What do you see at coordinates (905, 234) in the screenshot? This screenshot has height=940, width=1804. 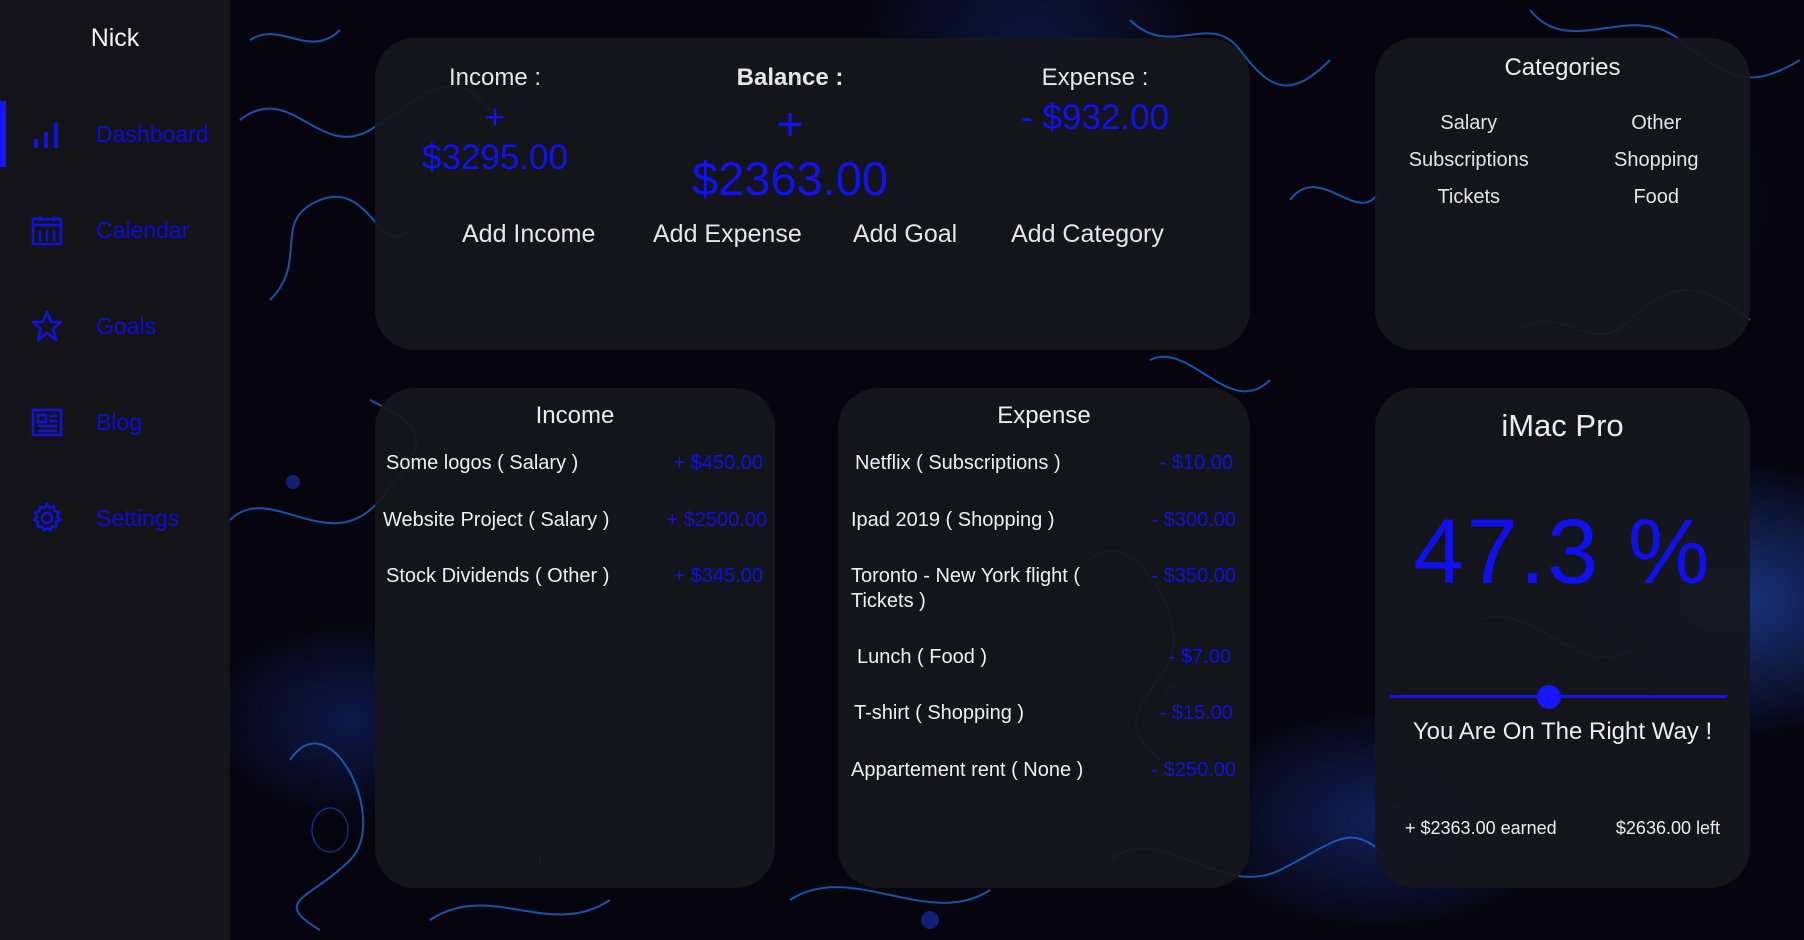 I see `add-goal-button: Add Goal` at bounding box center [905, 234].